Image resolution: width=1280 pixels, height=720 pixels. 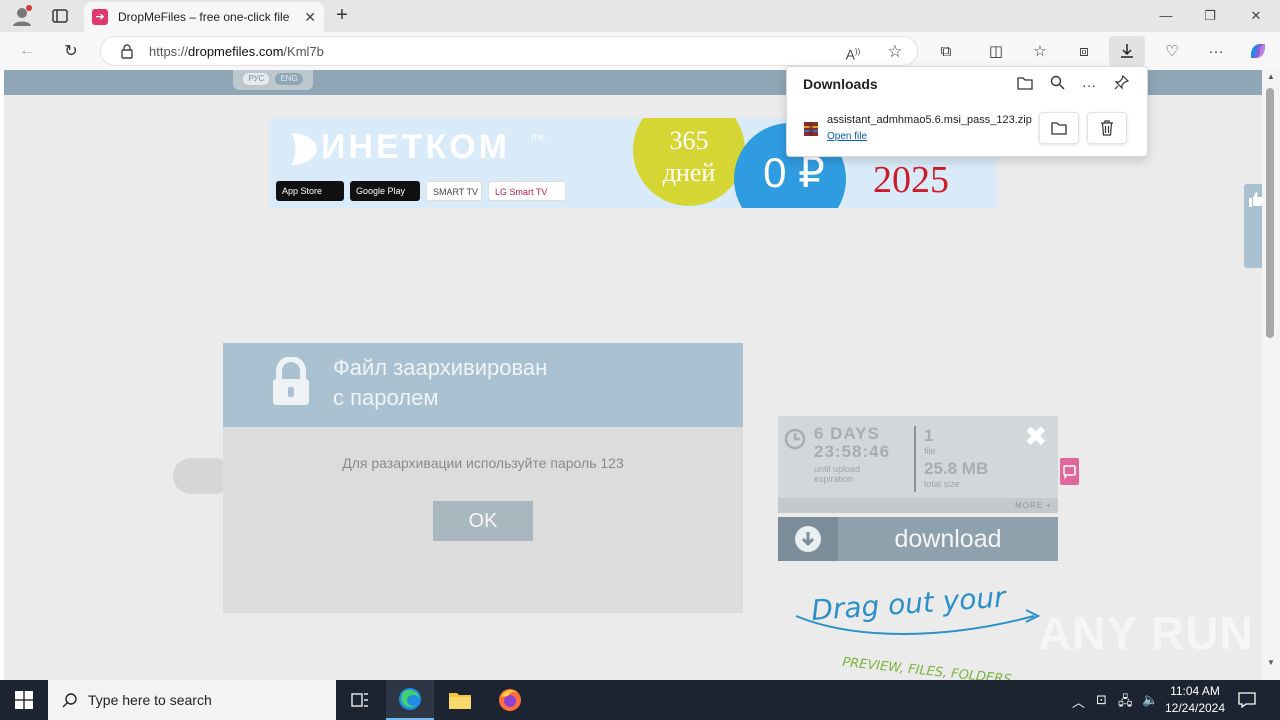 I want to click on new-tab-icon: +, so click(x=342, y=16).